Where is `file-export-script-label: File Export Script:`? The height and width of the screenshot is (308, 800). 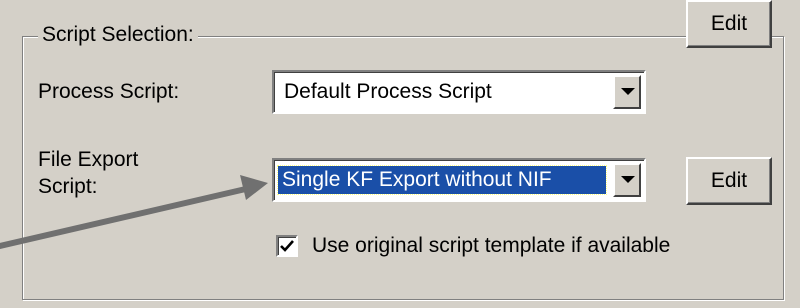
file-export-script-label: File Export Script: is located at coordinates (88, 173).